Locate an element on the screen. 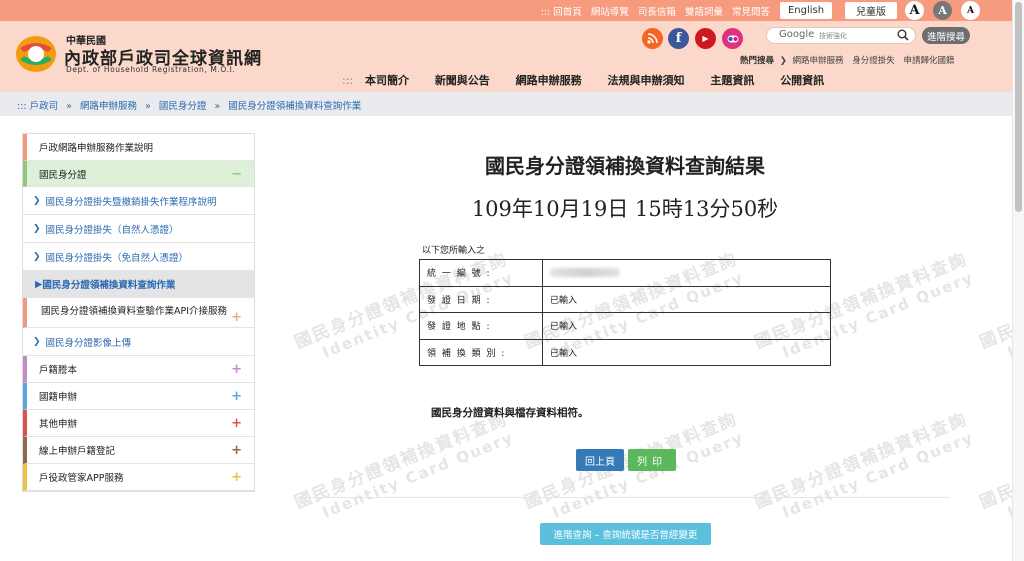  sidebar-item: 國民身分證領補換資料查驗作業API介接服務 + is located at coordinates (138, 313).